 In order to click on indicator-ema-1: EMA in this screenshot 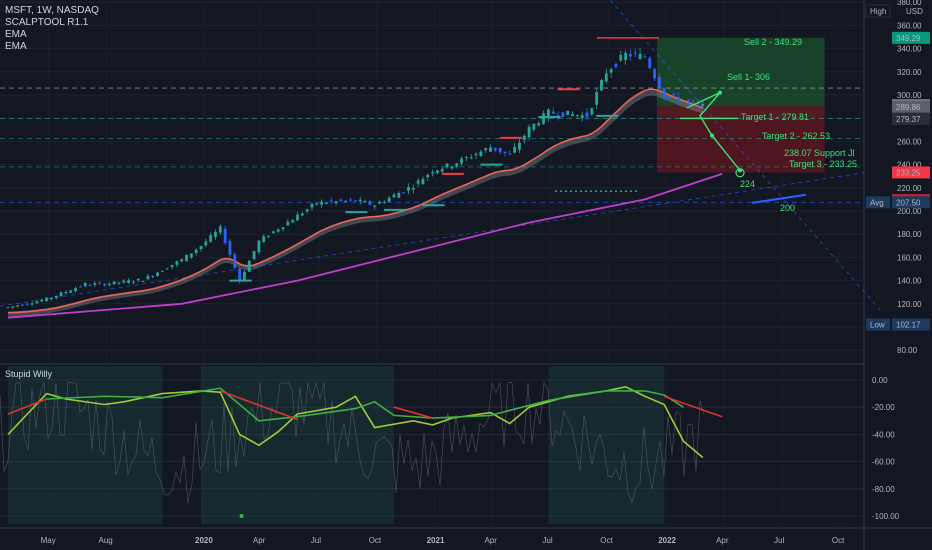, I will do `click(52, 35)`.